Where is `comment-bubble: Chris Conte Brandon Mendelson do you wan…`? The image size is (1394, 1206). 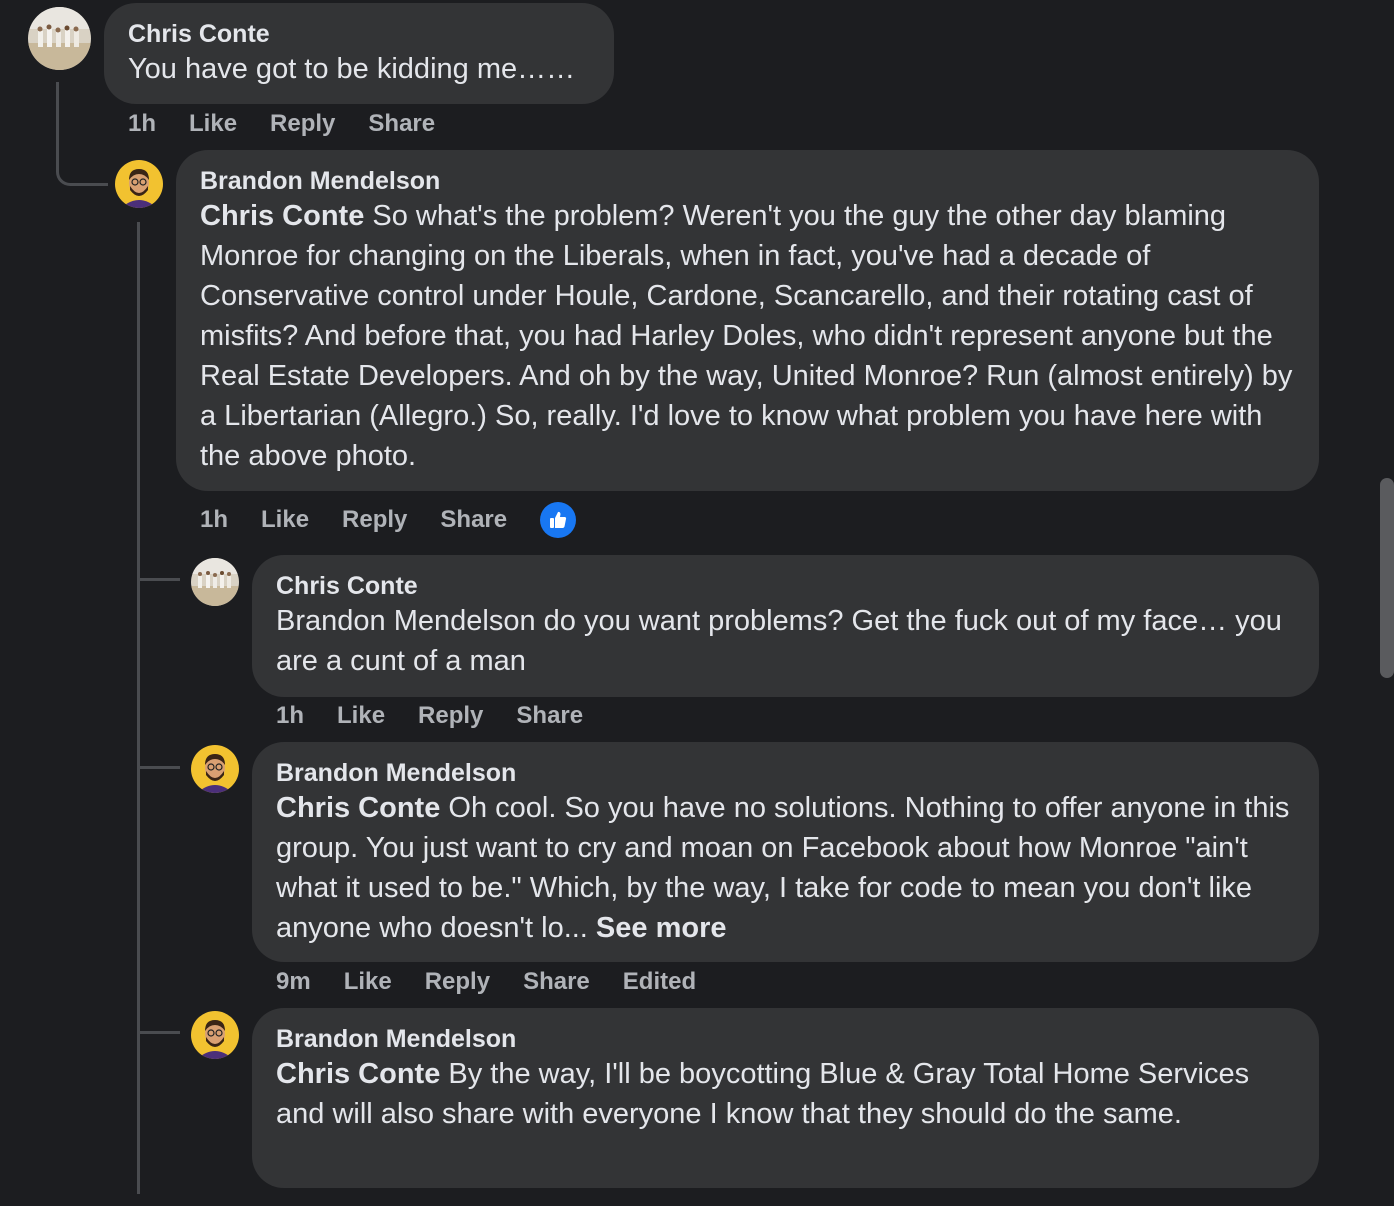
comment-bubble: Chris Conte Brandon Mendelson do you wan… is located at coordinates (785, 626).